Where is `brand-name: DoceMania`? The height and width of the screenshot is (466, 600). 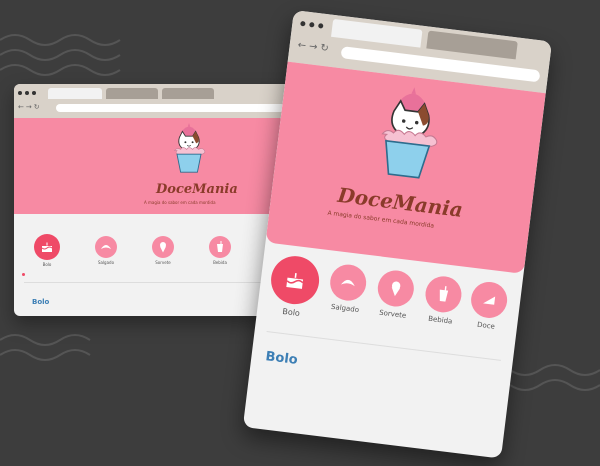 brand-name: DoceMania is located at coordinates (197, 189).